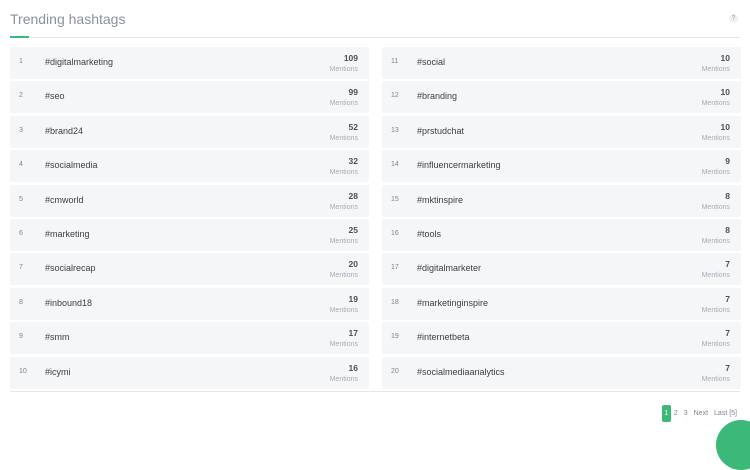  I want to click on hashtag-row: 12 #branding 10 Mentions, so click(561, 97).